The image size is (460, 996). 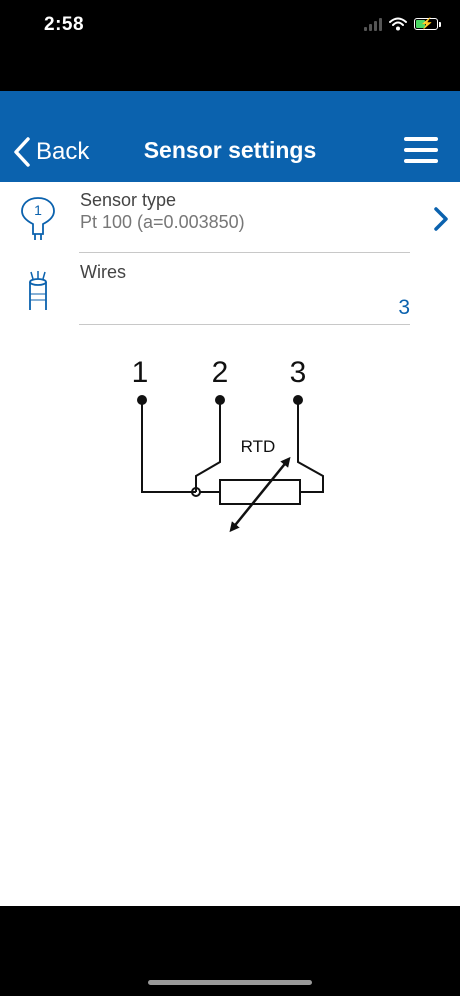 What do you see at coordinates (231, 17) in the screenshot?
I see `device-notch` at bounding box center [231, 17].